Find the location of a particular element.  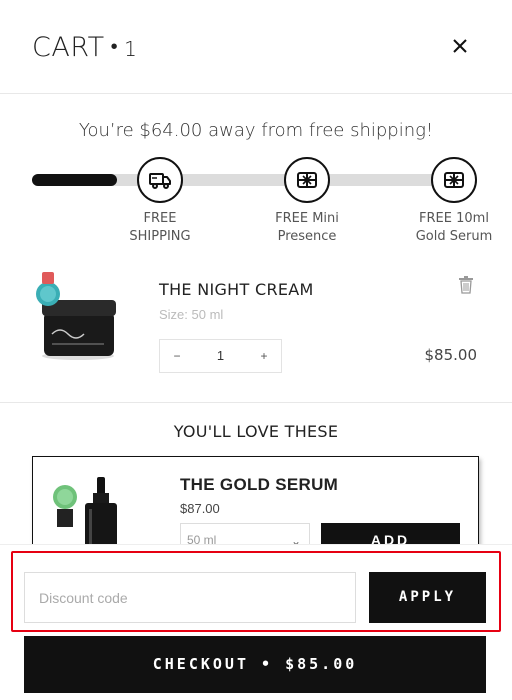

milestone-free-shipping is located at coordinates (160, 180).